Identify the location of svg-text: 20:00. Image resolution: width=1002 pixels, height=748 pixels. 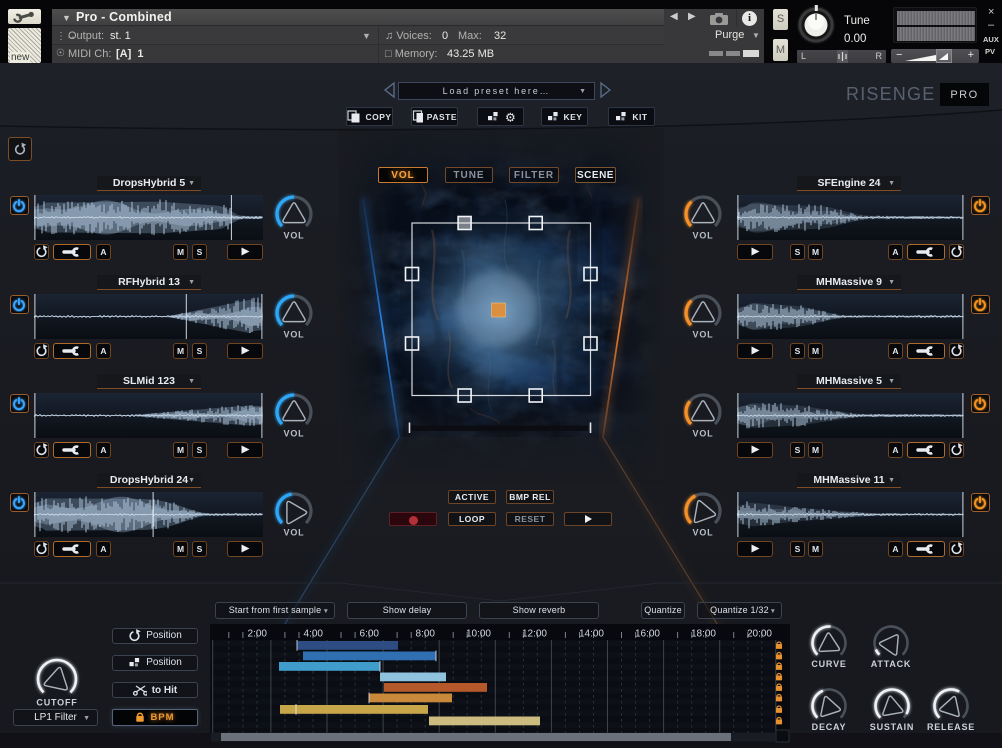
(759, 634).